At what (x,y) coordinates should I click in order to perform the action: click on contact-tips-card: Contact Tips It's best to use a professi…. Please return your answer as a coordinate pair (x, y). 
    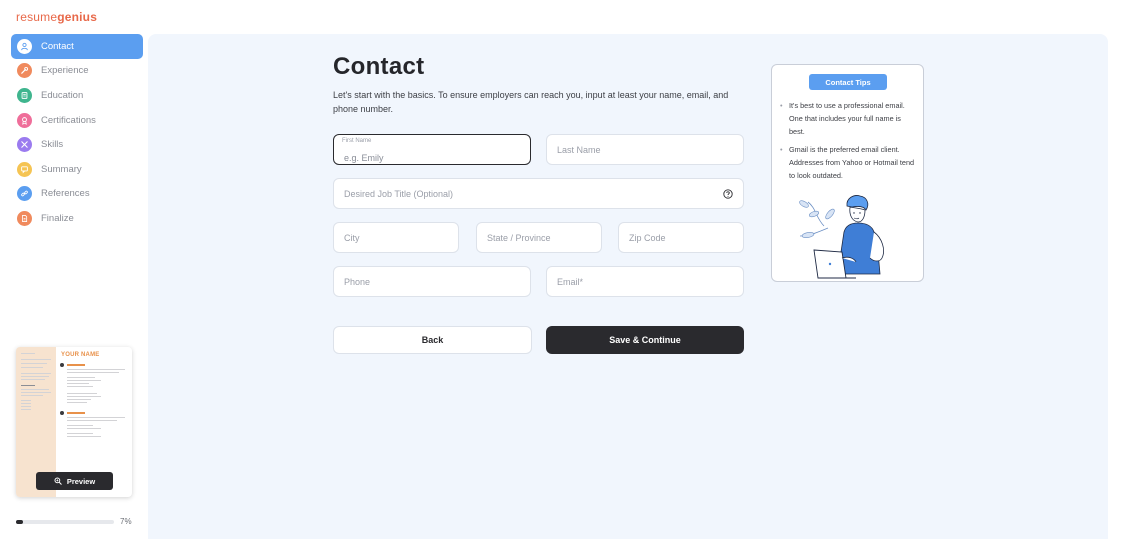
    Looking at the image, I should click on (847, 173).